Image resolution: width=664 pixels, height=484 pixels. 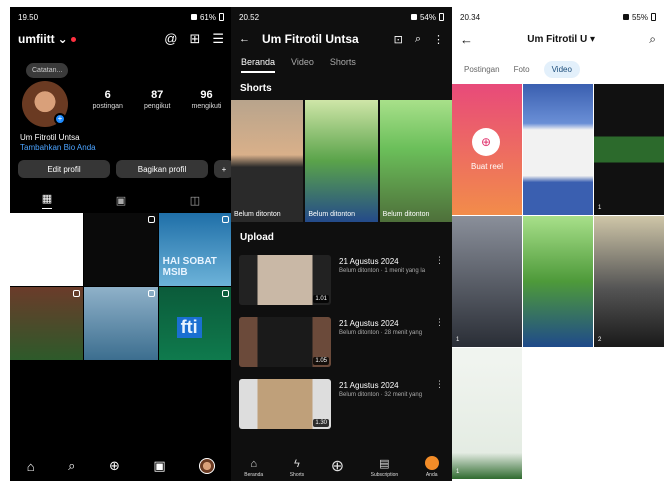 I want to click on tagged-icon: ◫, so click(x=195, y=200).